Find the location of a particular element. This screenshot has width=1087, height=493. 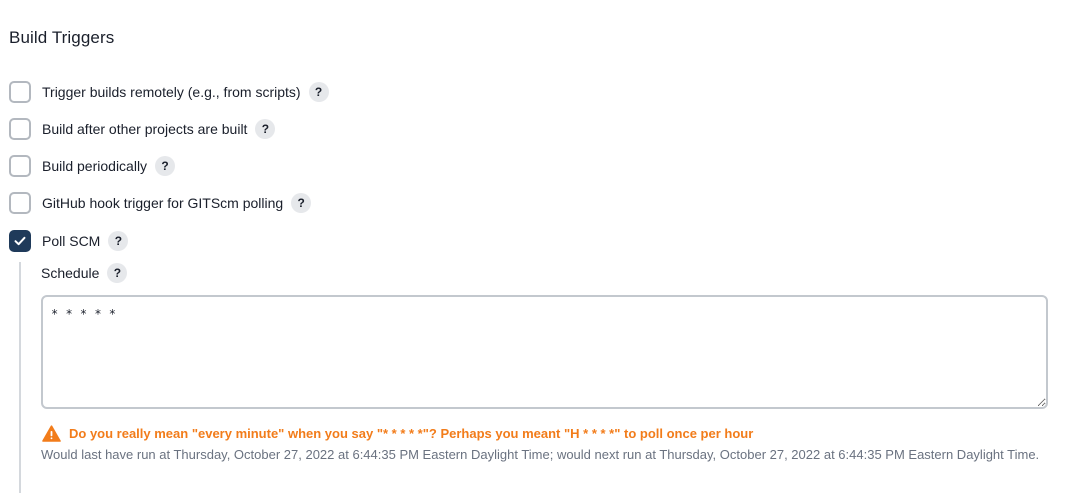

checkbox-trigger-remote is located at coordinates (20, 92).